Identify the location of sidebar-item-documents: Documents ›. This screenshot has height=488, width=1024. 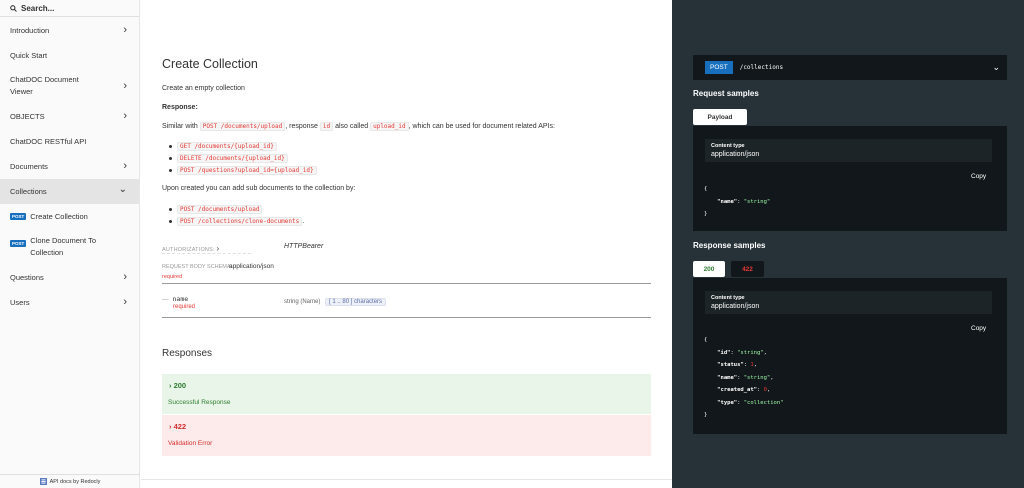
(69, 166).